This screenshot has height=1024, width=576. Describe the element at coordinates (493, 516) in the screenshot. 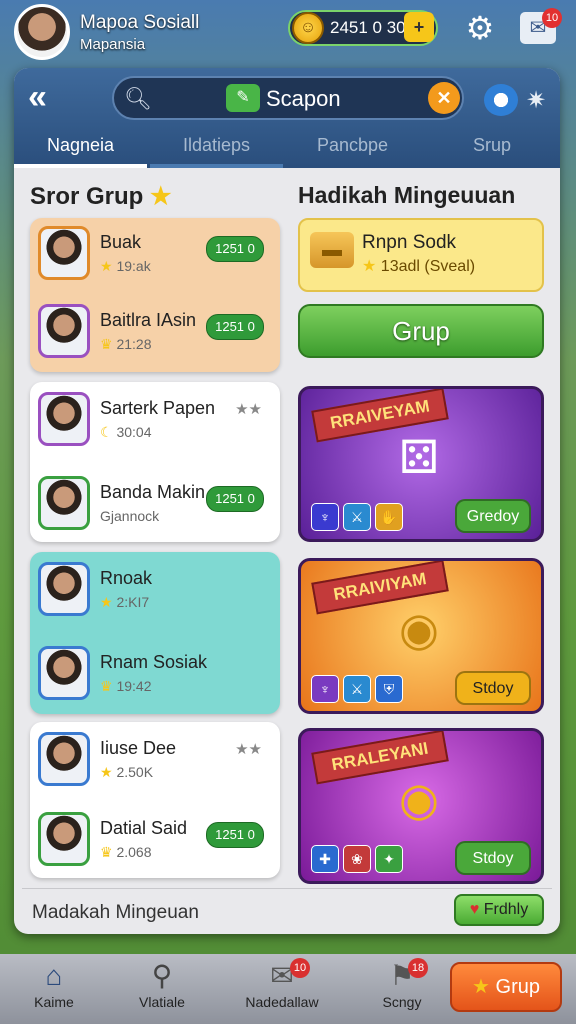

I see `promo-button: Gredoy` at that location.